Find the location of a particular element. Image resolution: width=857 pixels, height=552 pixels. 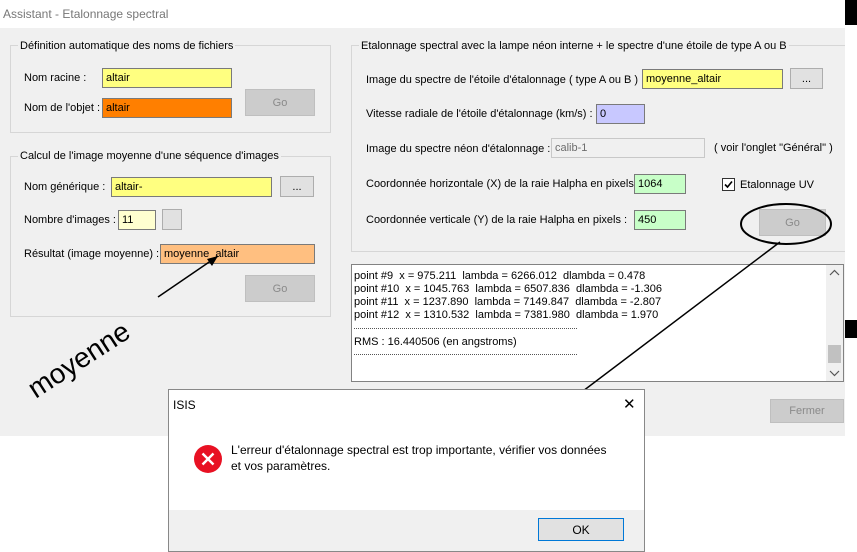

close-button: Fermer is located at coordinates (807, 411).